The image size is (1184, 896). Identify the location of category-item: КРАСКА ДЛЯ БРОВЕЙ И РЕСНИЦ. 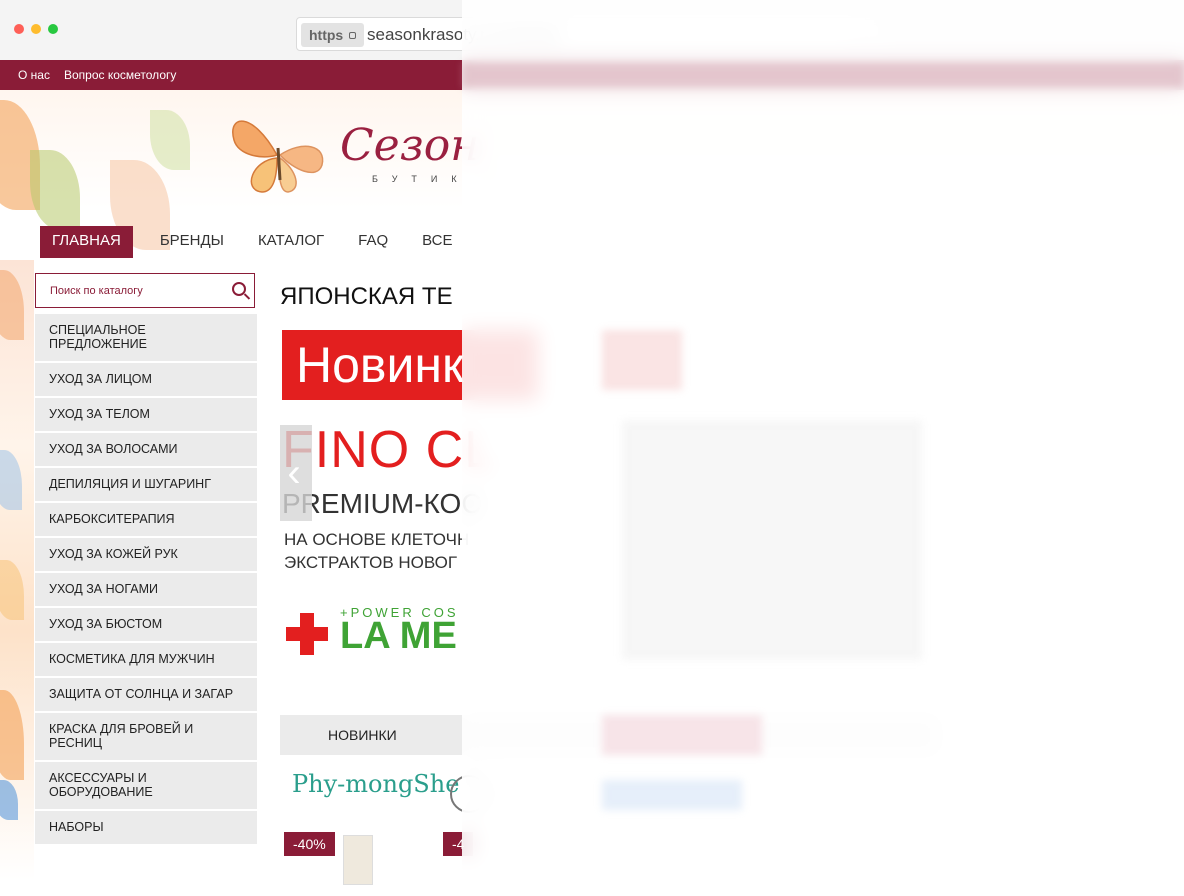
(146, 737).